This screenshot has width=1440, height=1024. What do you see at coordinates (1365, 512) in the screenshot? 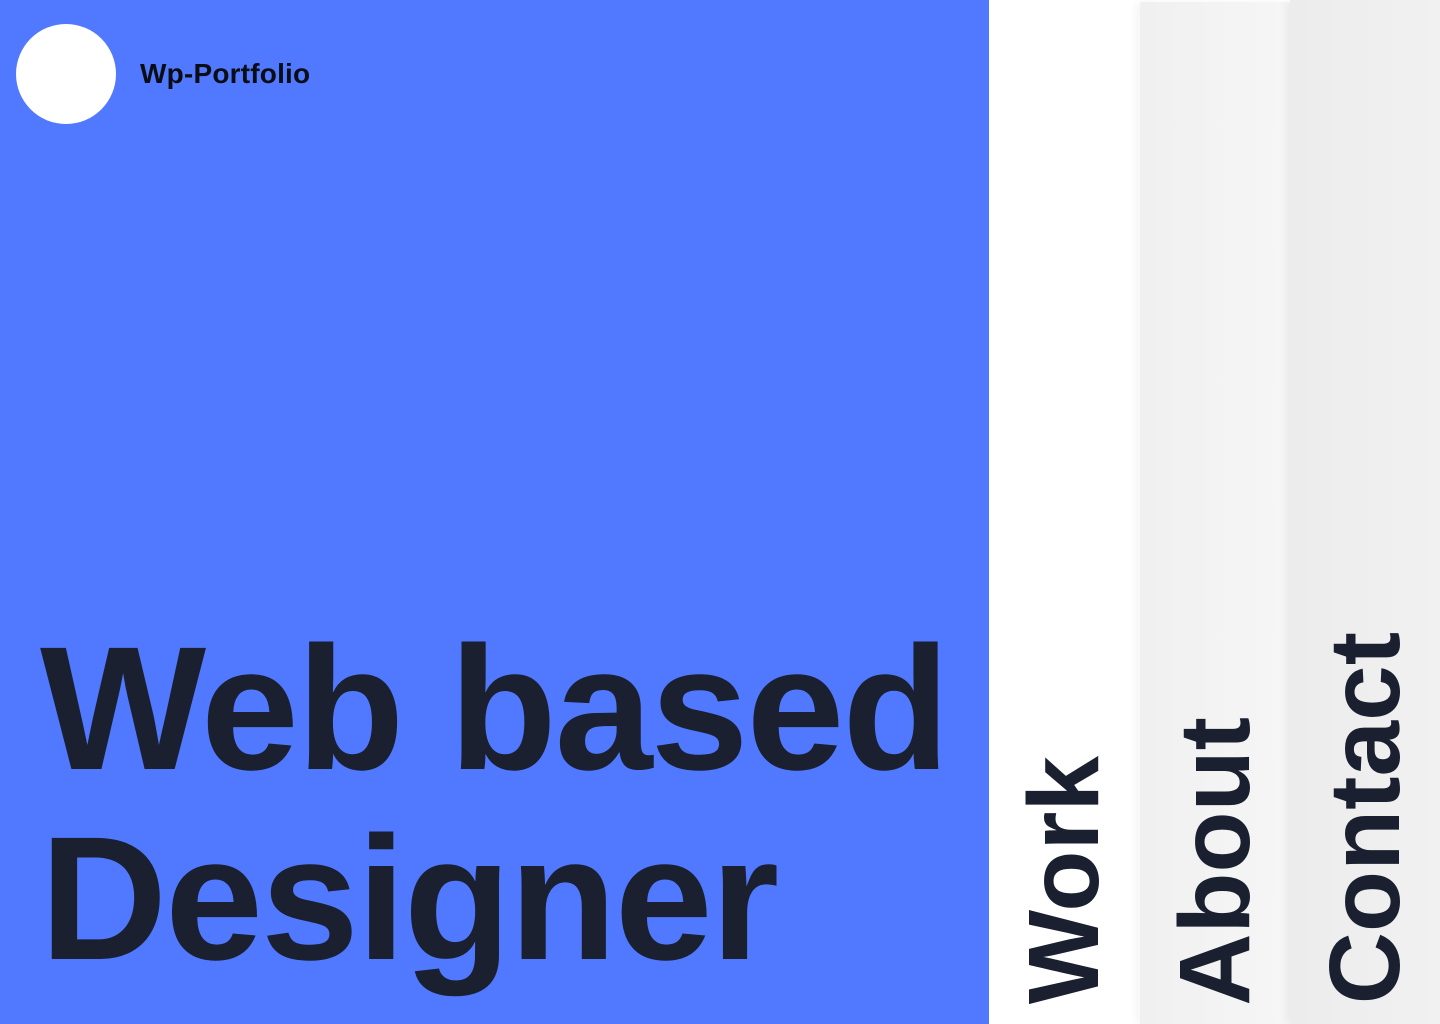
I see `nav-panel-contact: Contact` at bounding box center [1365, 512].